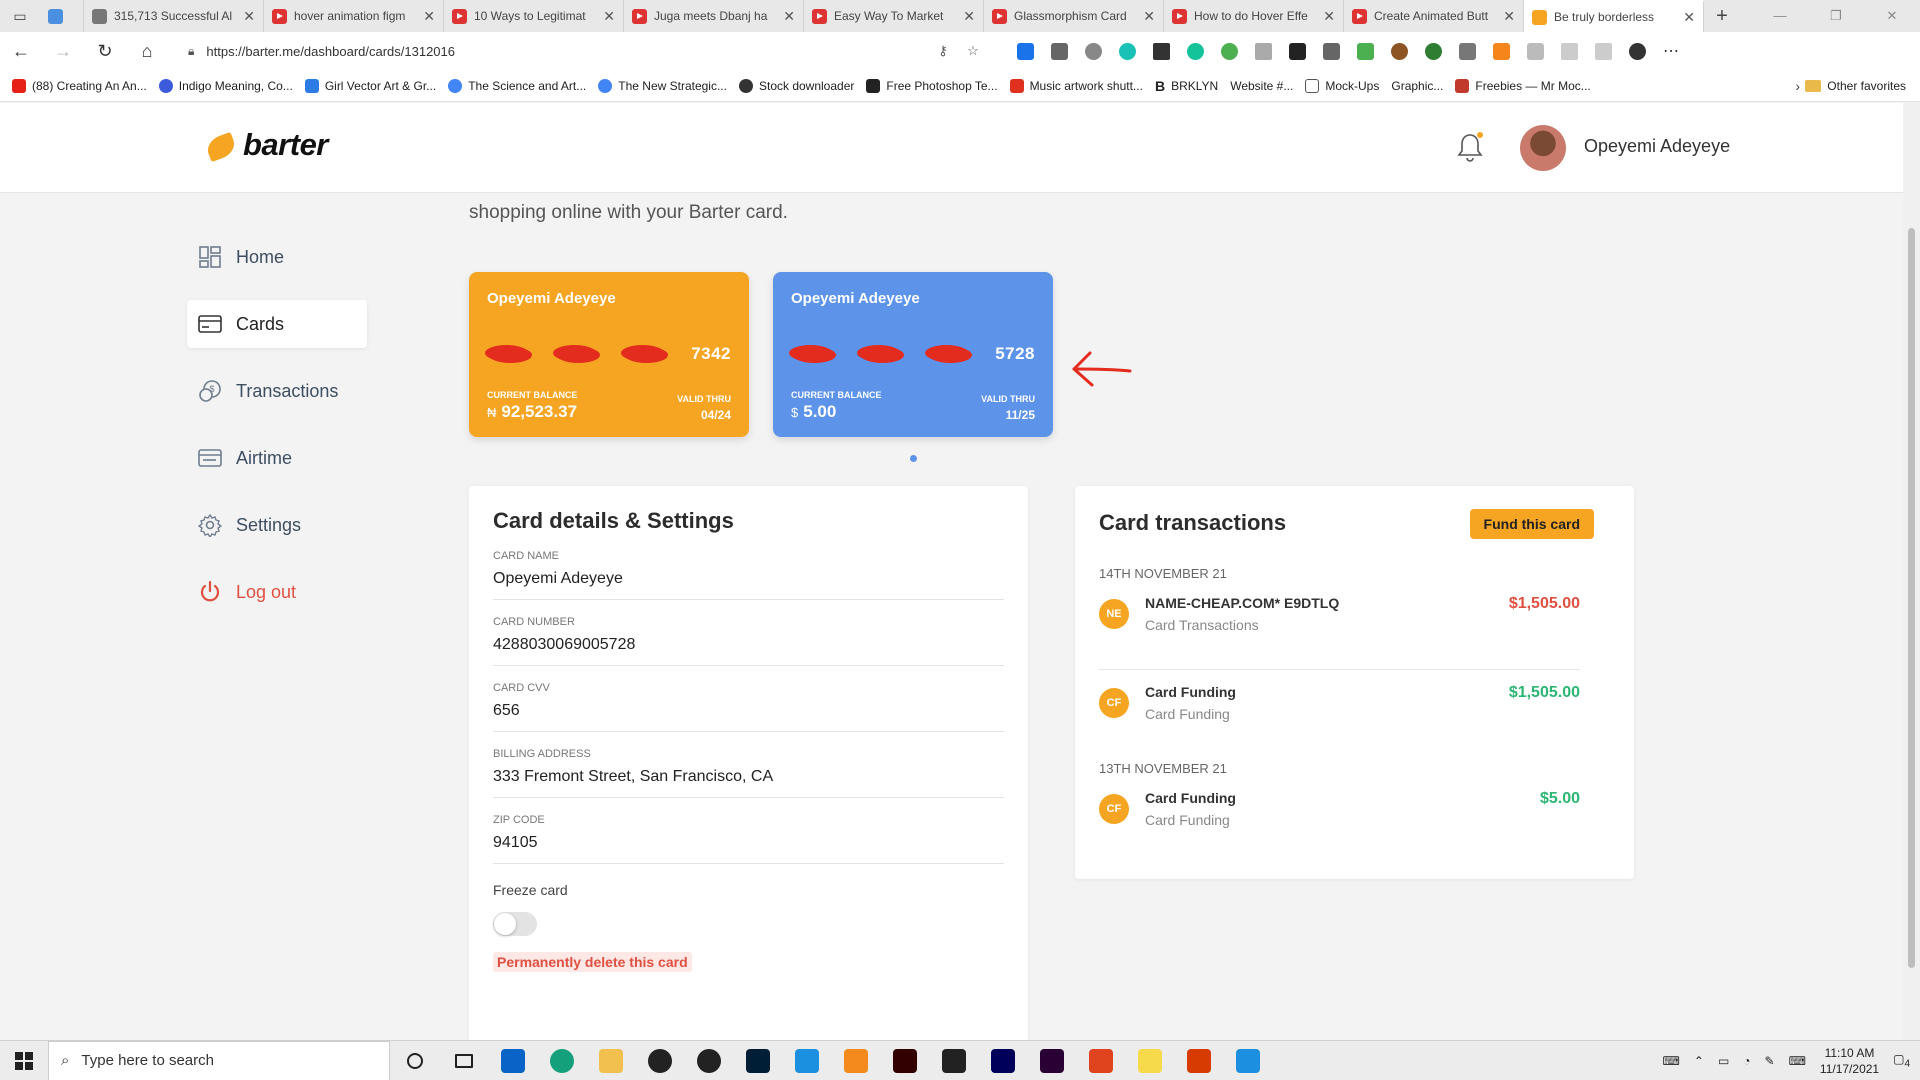  I want to click on bookmark-item: B BRKLYN, so click(1186, 86).